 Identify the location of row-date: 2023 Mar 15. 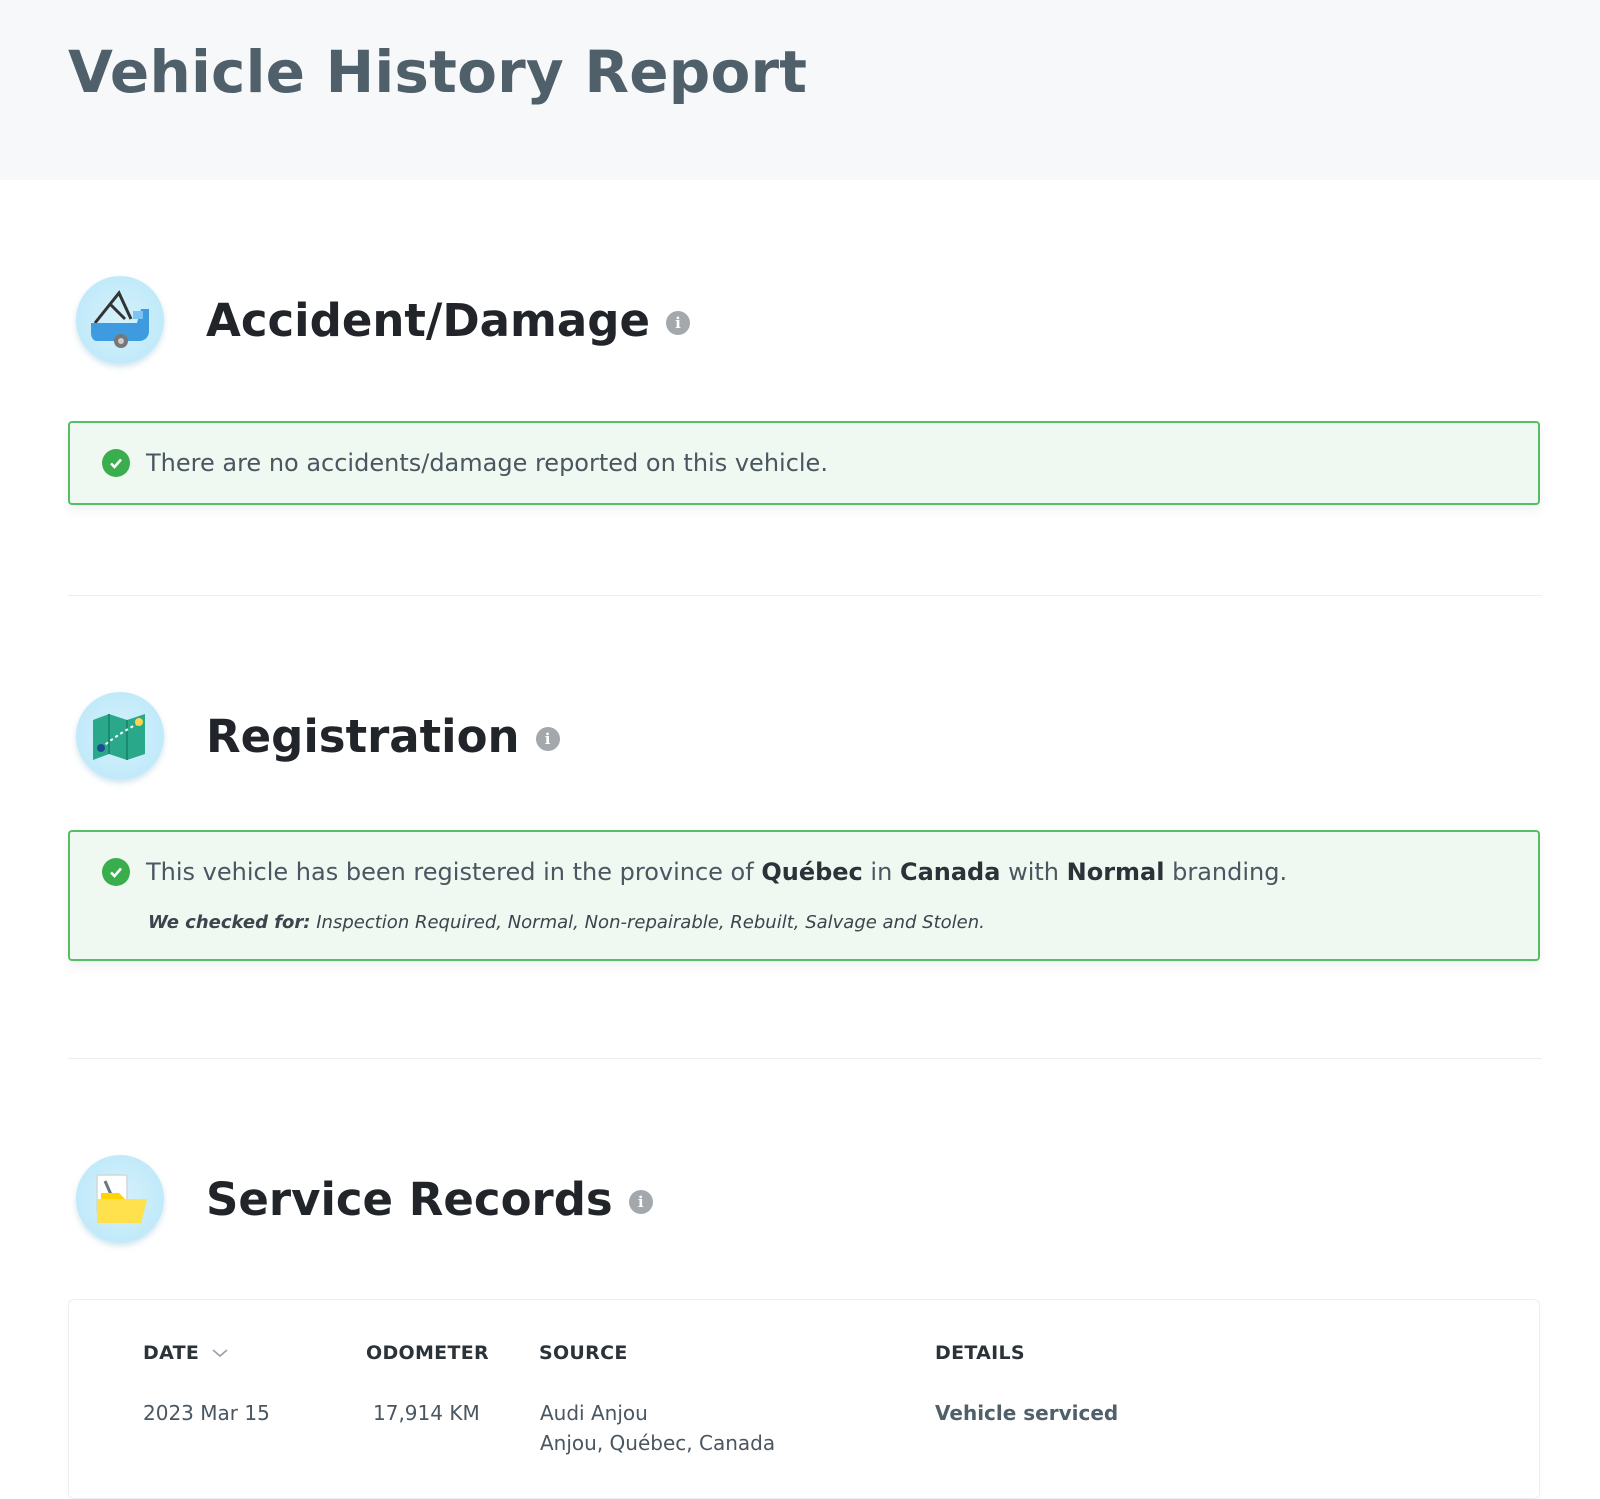
(206, 1413).